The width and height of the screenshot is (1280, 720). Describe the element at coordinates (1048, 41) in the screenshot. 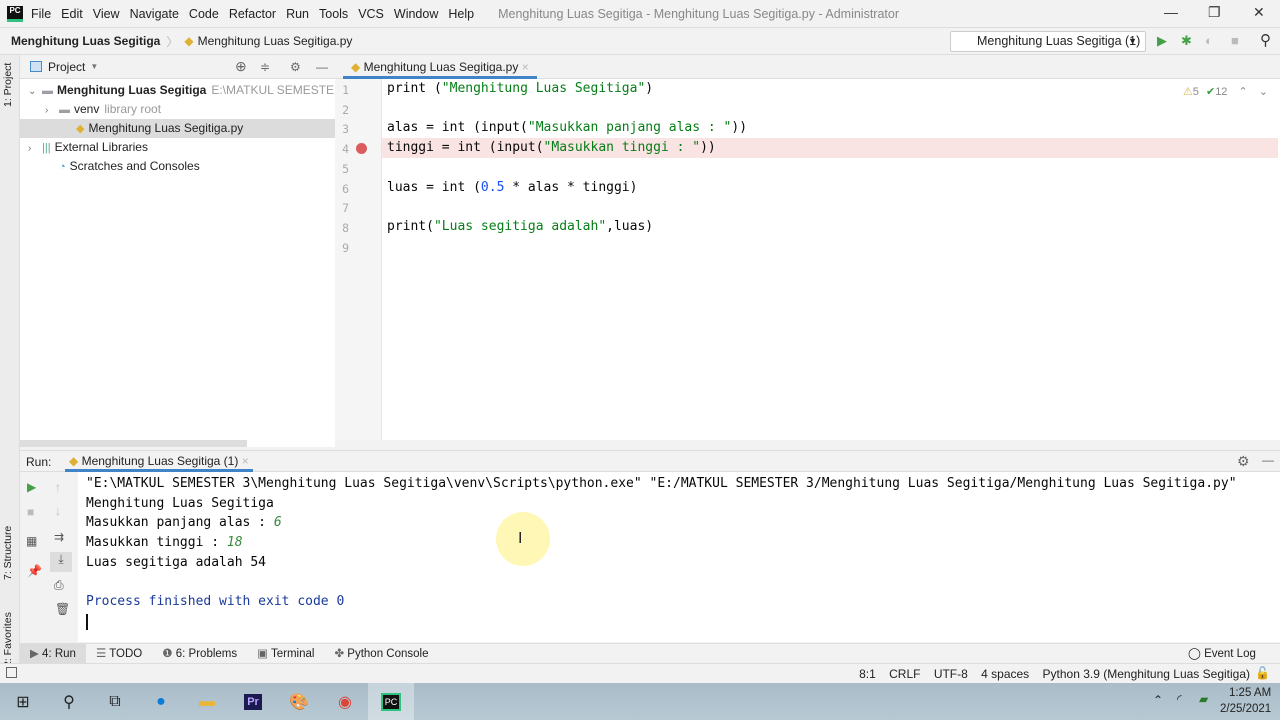

I see `run-config-select: Menghitung Luas Segitiga (1) ▼` at that location.